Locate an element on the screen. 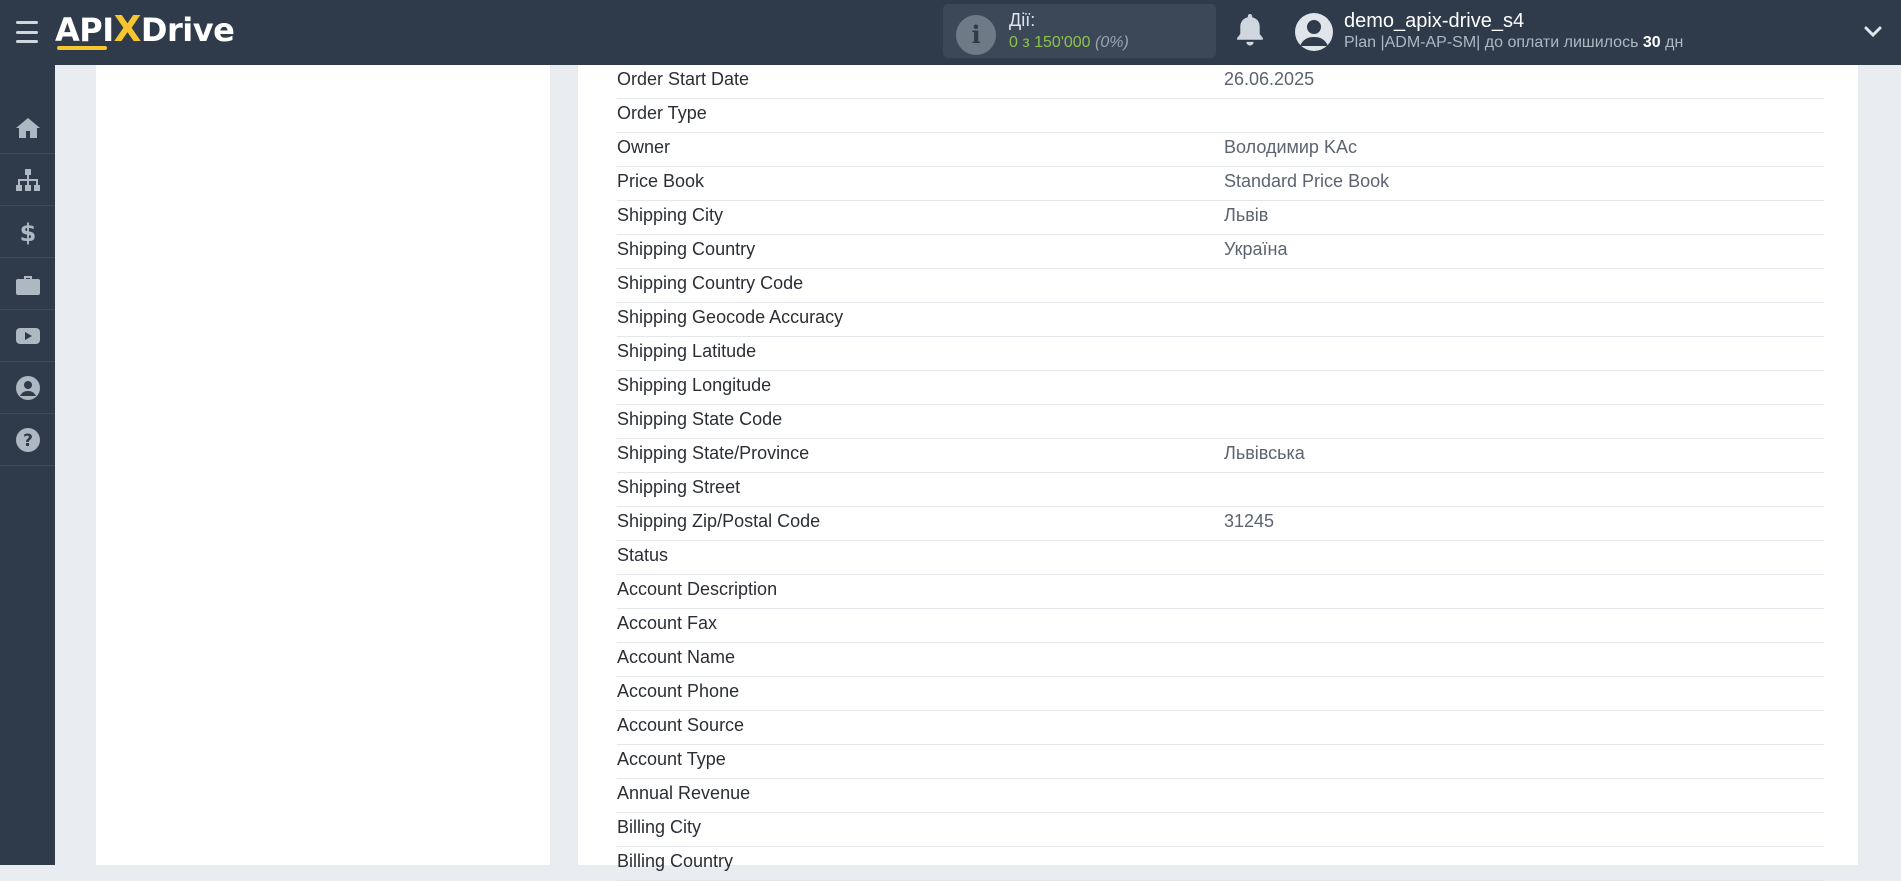 The width and height of the screenshot is (1901, 881). briefcase-icon is located at coordinates (27, 285).